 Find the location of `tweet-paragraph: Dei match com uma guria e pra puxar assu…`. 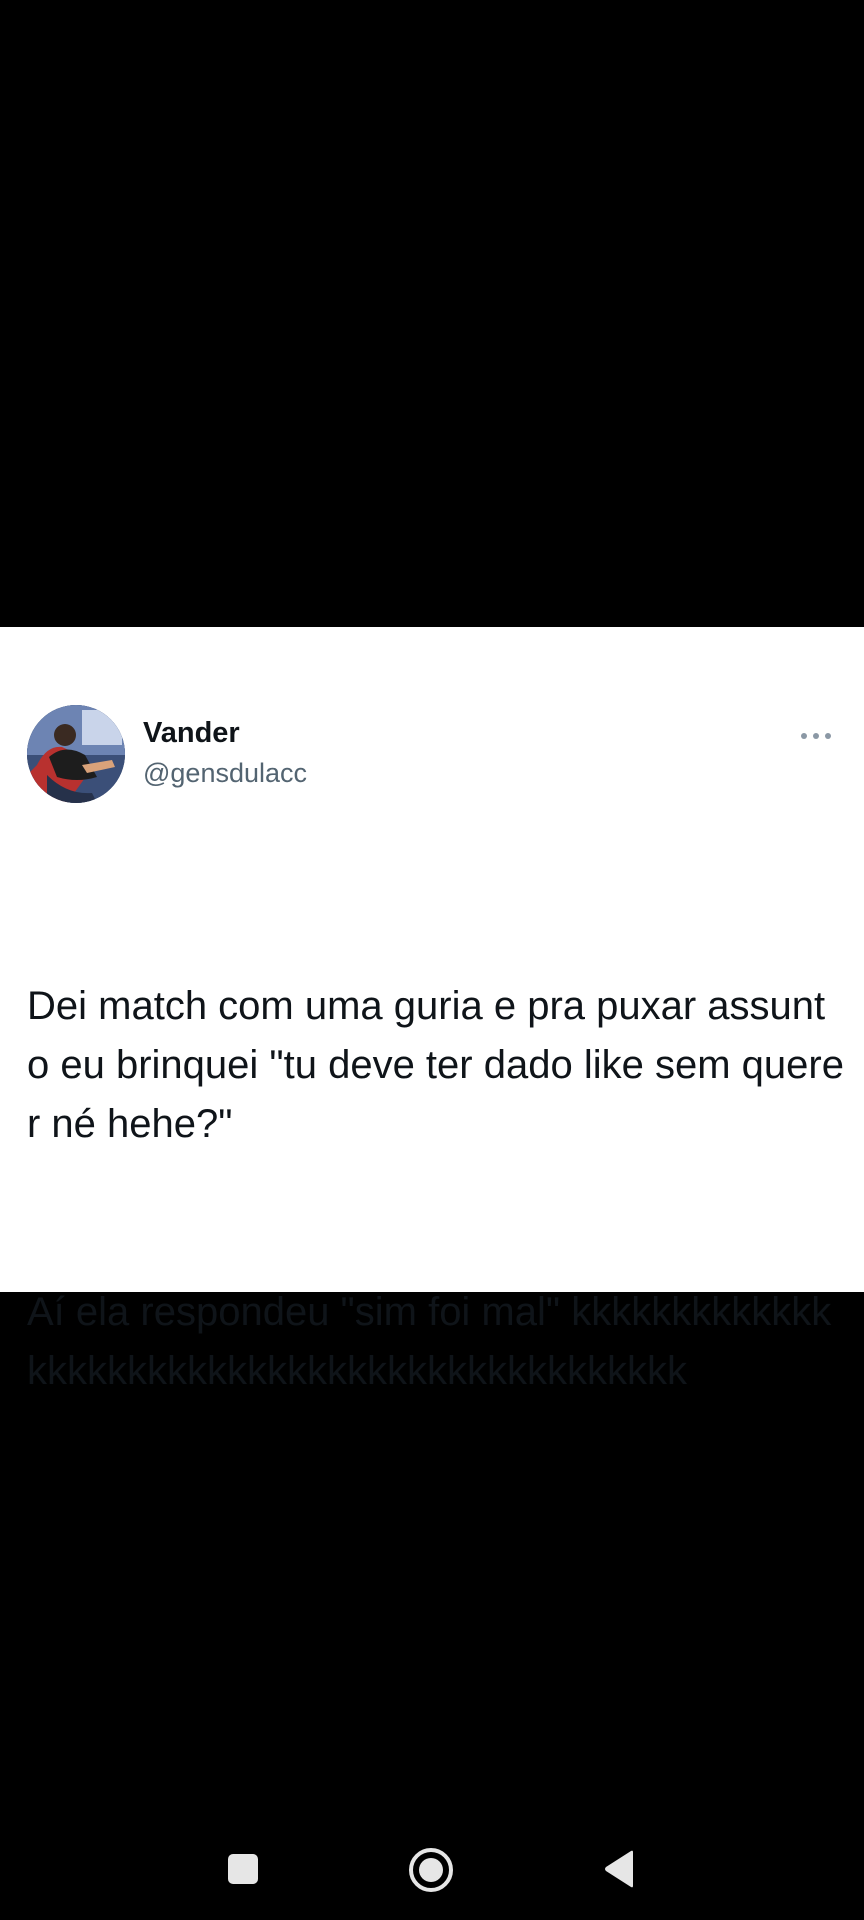

tweet-paragraph: Dei match com uma guria e pra puxar assu… is located at coordinates (435, 1065).